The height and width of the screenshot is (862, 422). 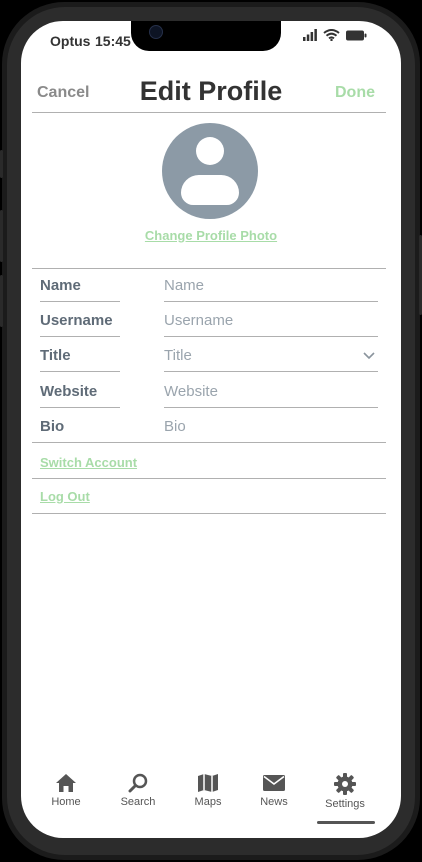 What do you see at coordinates (270, 426) in the screenshot?
I see `bio-input` at bounding box center [270, 426].